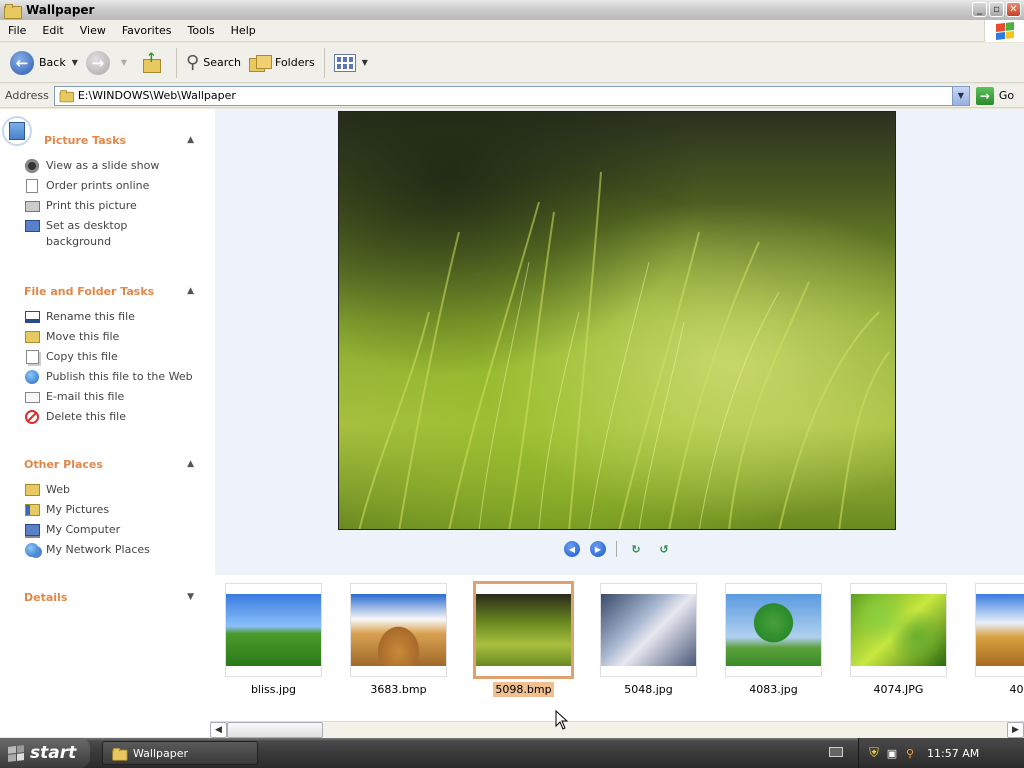 The width and height of the screenshot is (1024, 768). Describe the element at coordinates (63, 464) in the screenshot. I see `section-title: Other Places` at that location.